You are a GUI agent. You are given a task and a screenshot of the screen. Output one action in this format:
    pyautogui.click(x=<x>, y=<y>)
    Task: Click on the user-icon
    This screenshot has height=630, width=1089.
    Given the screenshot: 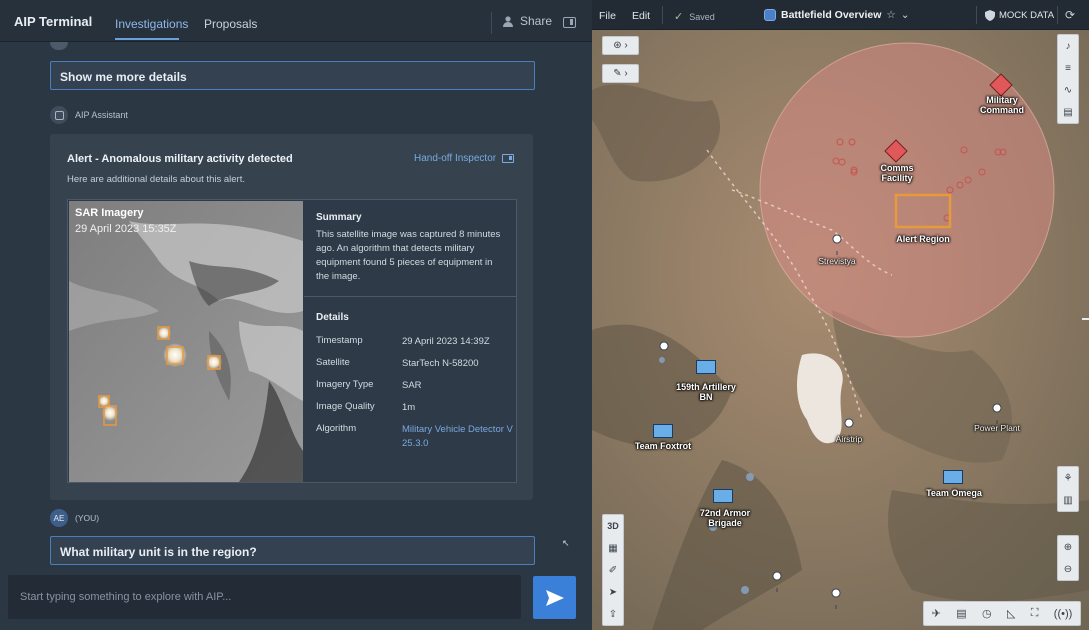 What is the action you would take?
    pyautogui.click(x=508, y=21)
    